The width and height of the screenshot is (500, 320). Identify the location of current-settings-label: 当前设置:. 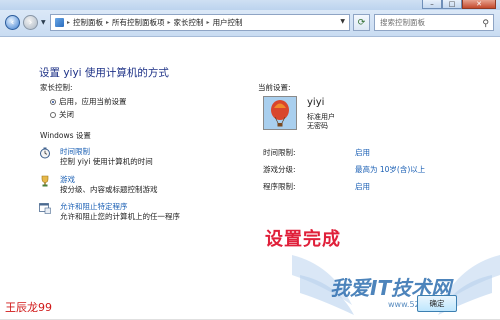
(274, 87).